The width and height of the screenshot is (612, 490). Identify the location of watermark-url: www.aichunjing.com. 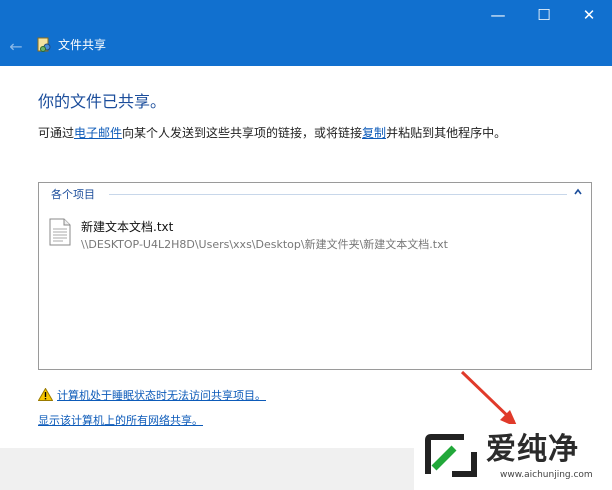
(546, 475).